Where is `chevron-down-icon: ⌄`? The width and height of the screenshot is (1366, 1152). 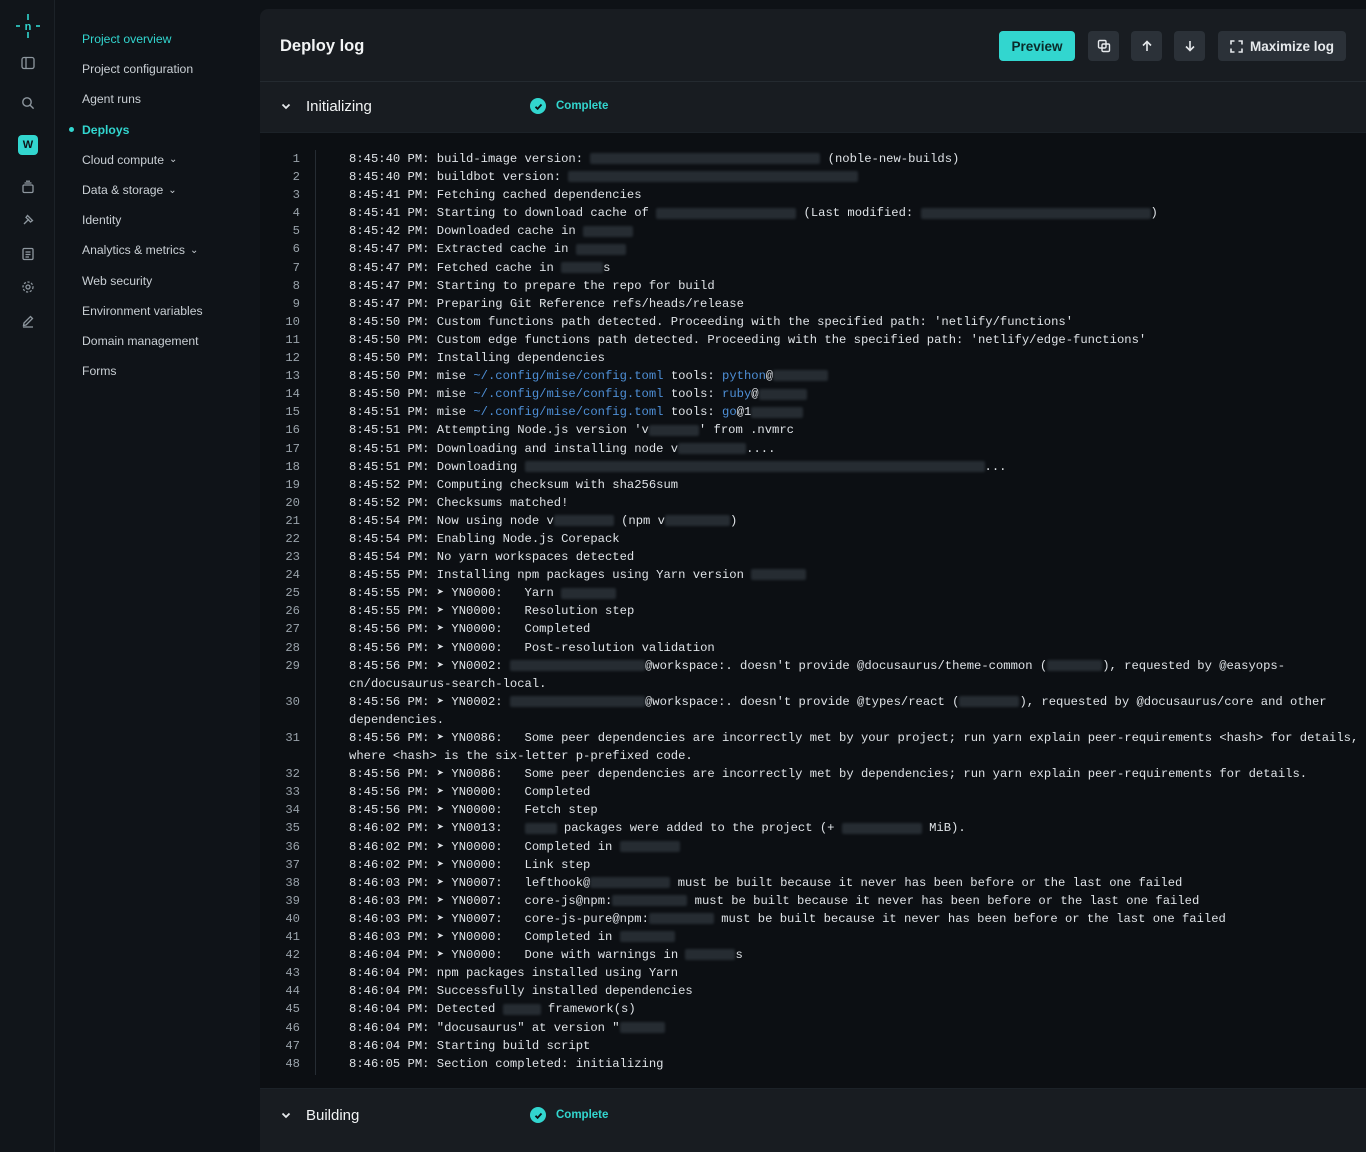
chevron-down-icon: ⌄ is located at coordinates (173, 160).